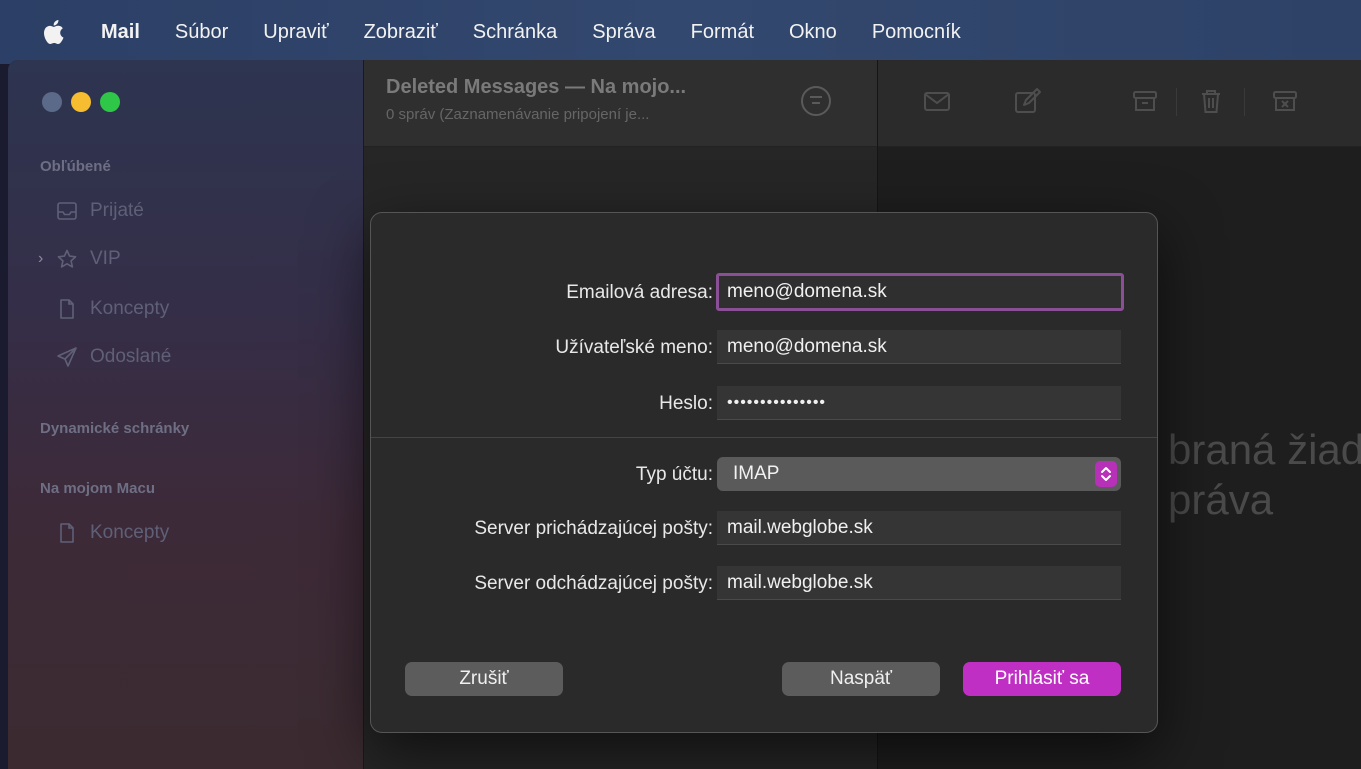 The image size is (1361, 769). What do you see at coordinates (686, 403) in the screenshot?
I see `password-label: Heslo:` at bounding box center [686, 403].